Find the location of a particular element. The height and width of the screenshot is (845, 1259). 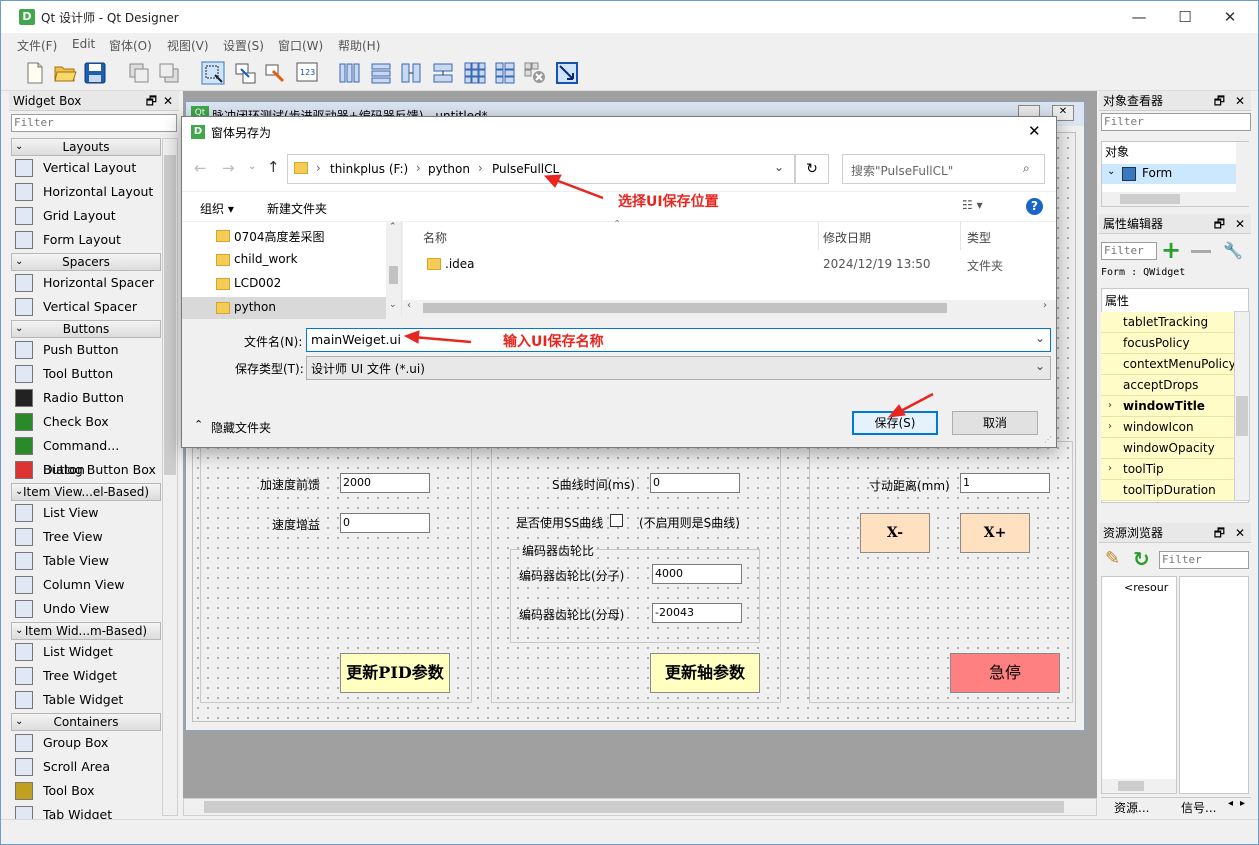

widget-item: Form Layout is located at coordinates (87, 240).